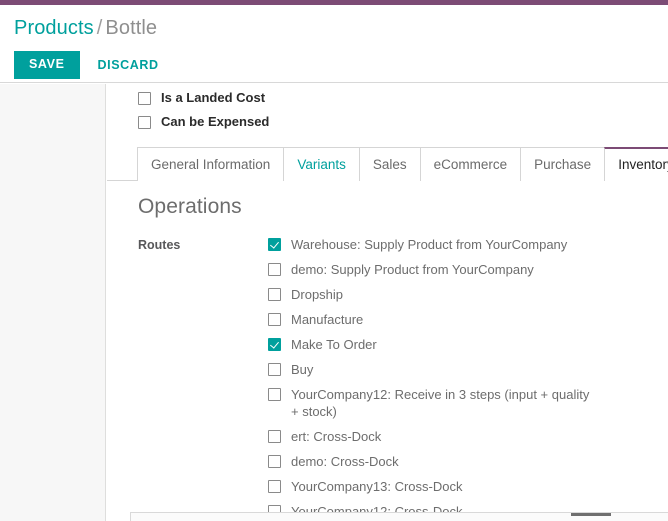  What do you see at coordinates (274, 269) in the screenshot?
I see `route-demo-supply-product-checkbox` at bounding box center [274, 269].